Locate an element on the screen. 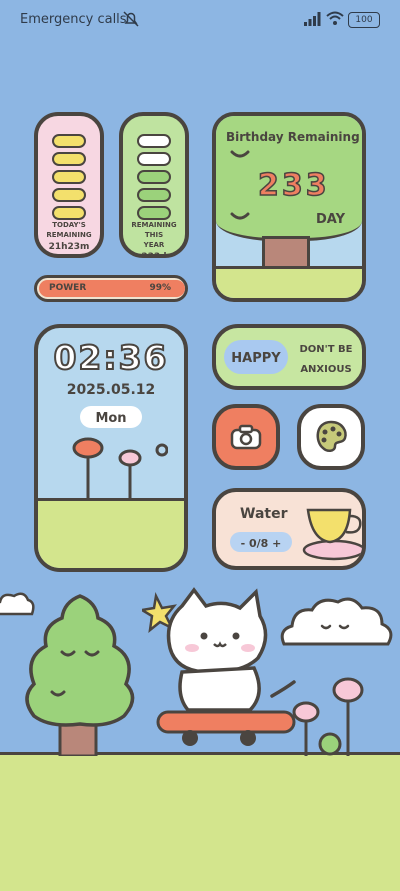  year-remaining-widget: REMAINING THIS YEAR 233d is located at coordinates (154, 185).